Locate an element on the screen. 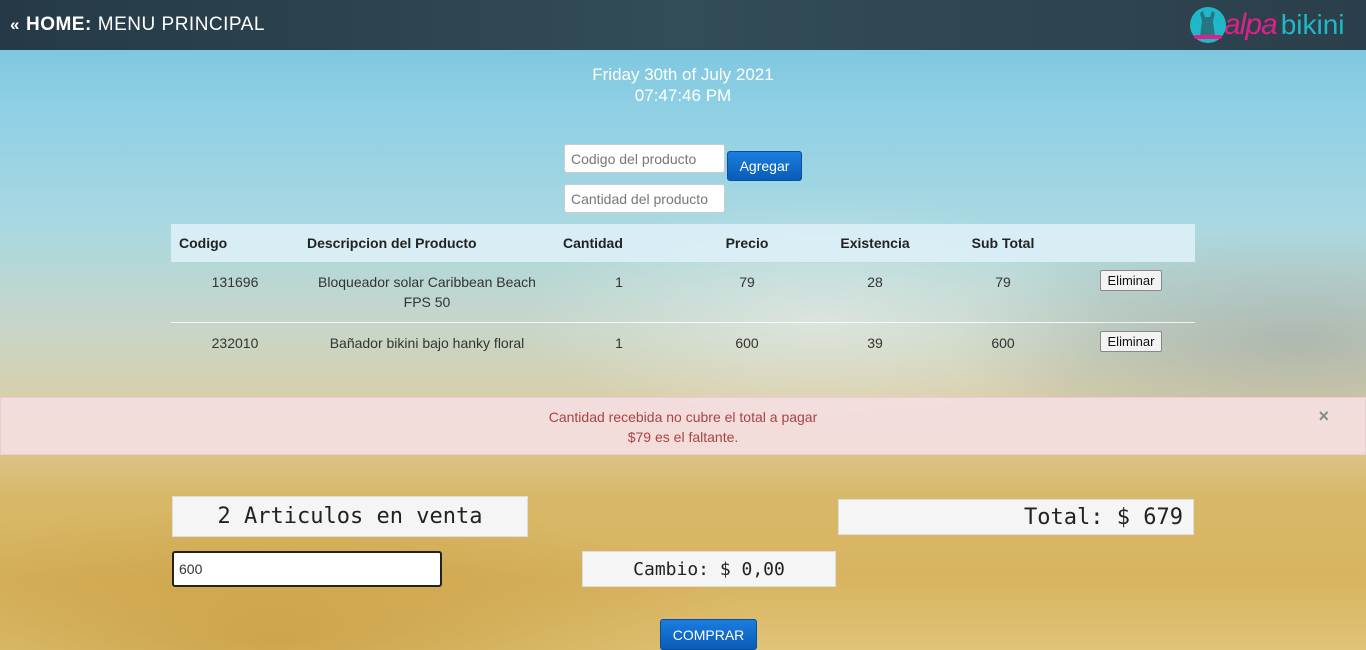  col-header-actions is located at coordinates (1131, 243).